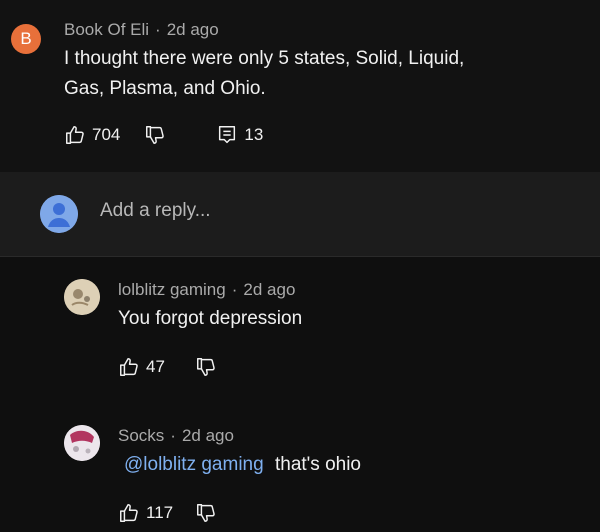  I want to click on author-avatar: B, so click(26, 39).